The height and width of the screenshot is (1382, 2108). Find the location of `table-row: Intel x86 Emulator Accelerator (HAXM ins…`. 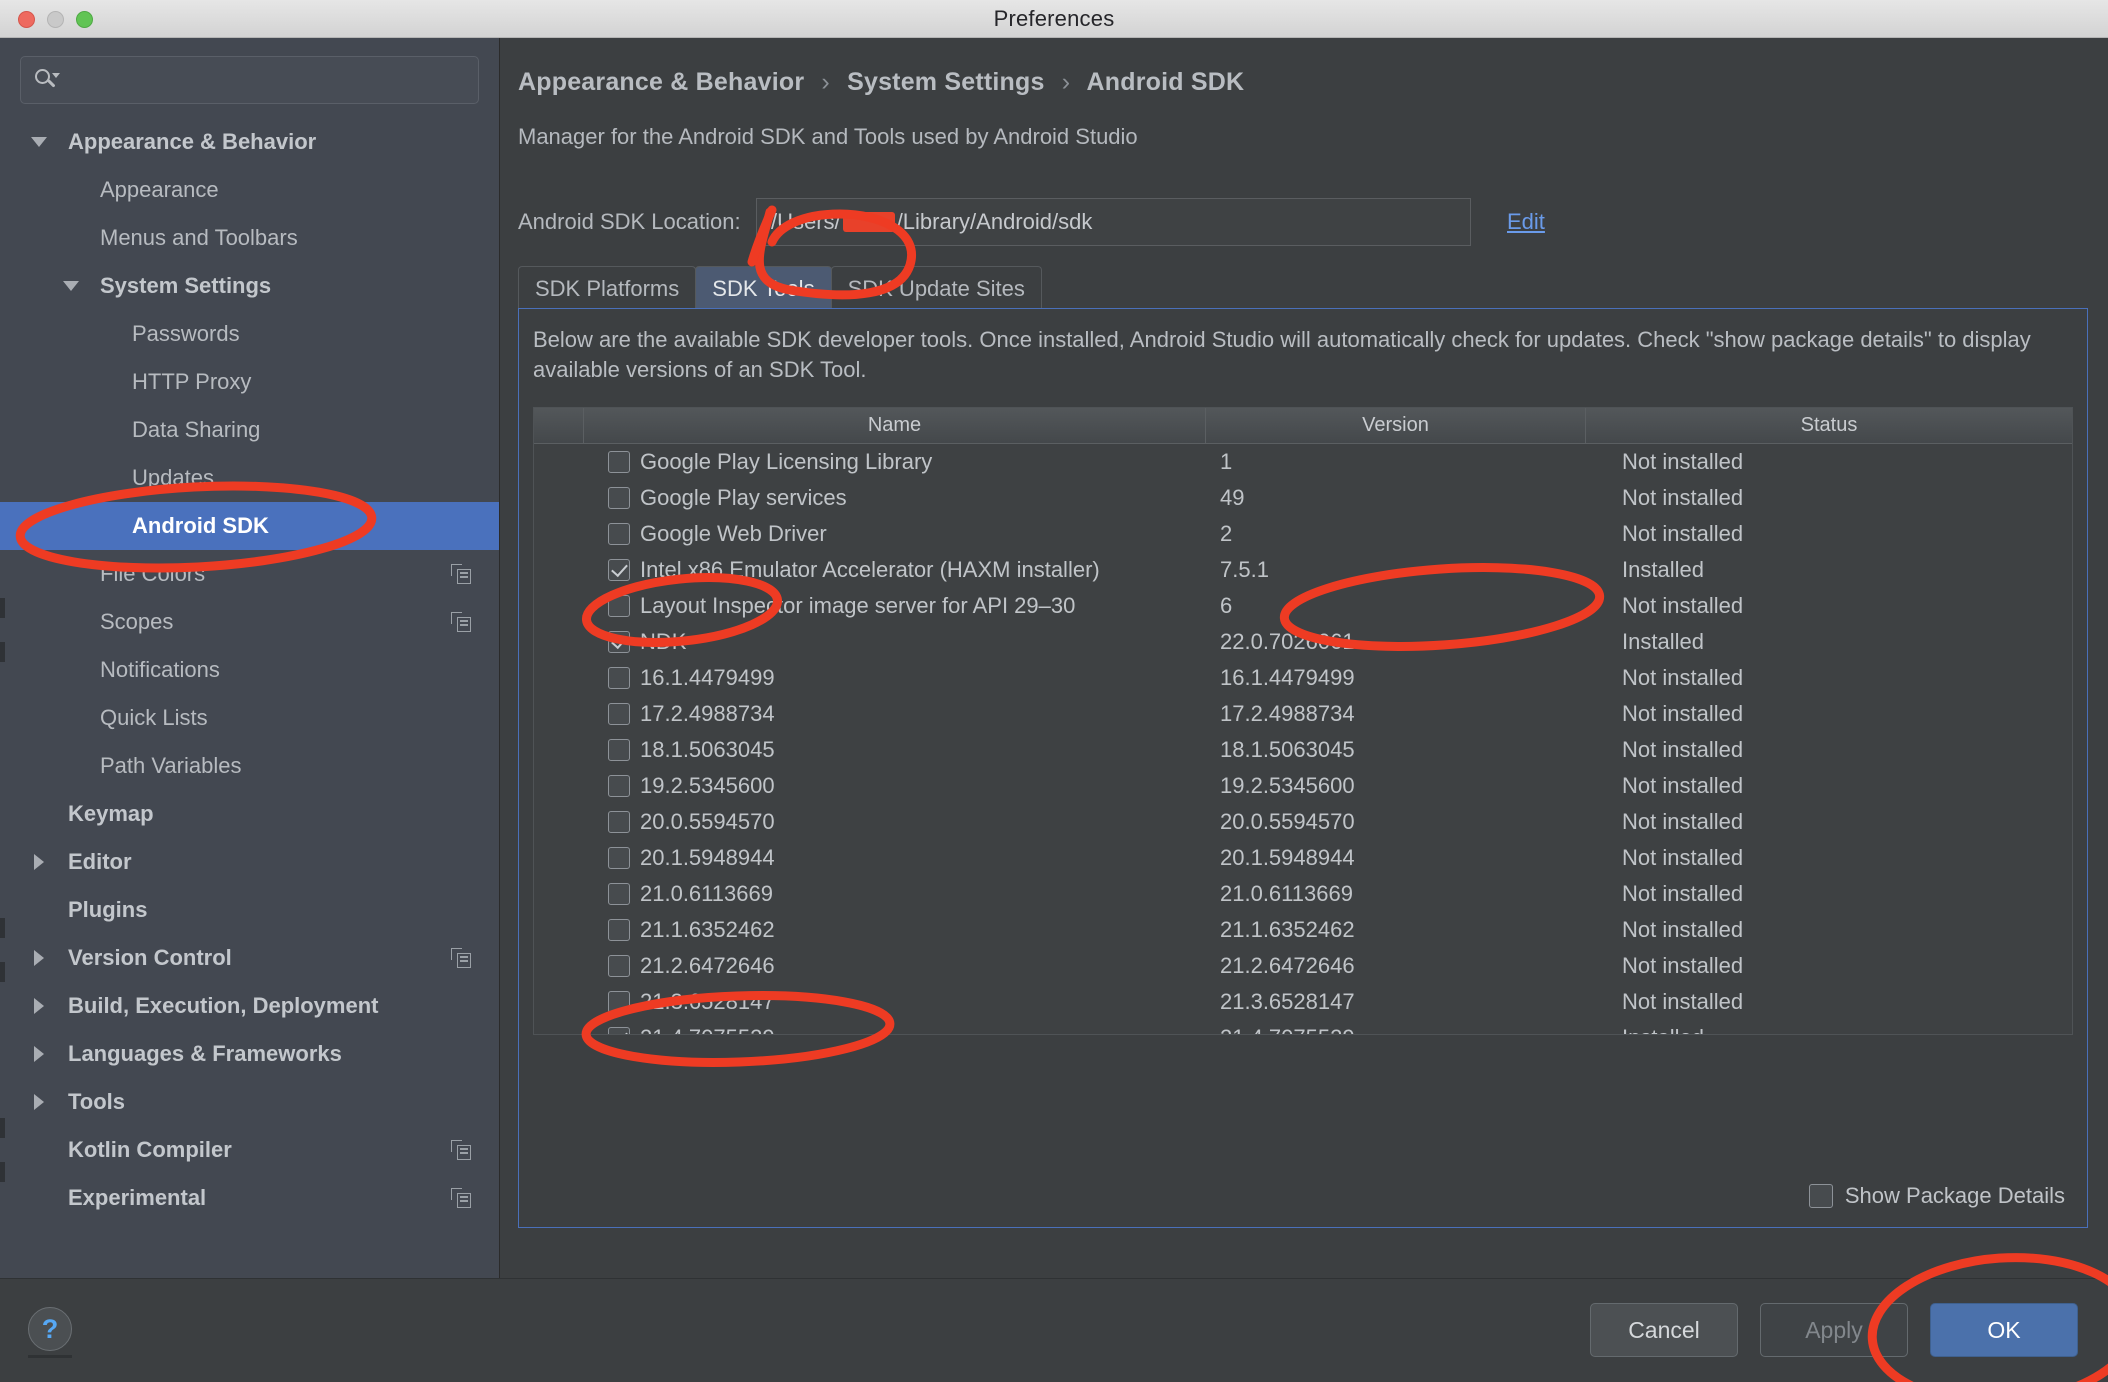

table-row: Intel x86 Emulator Accelerator (HAXM ins… is located at coordinates (1303, 570).